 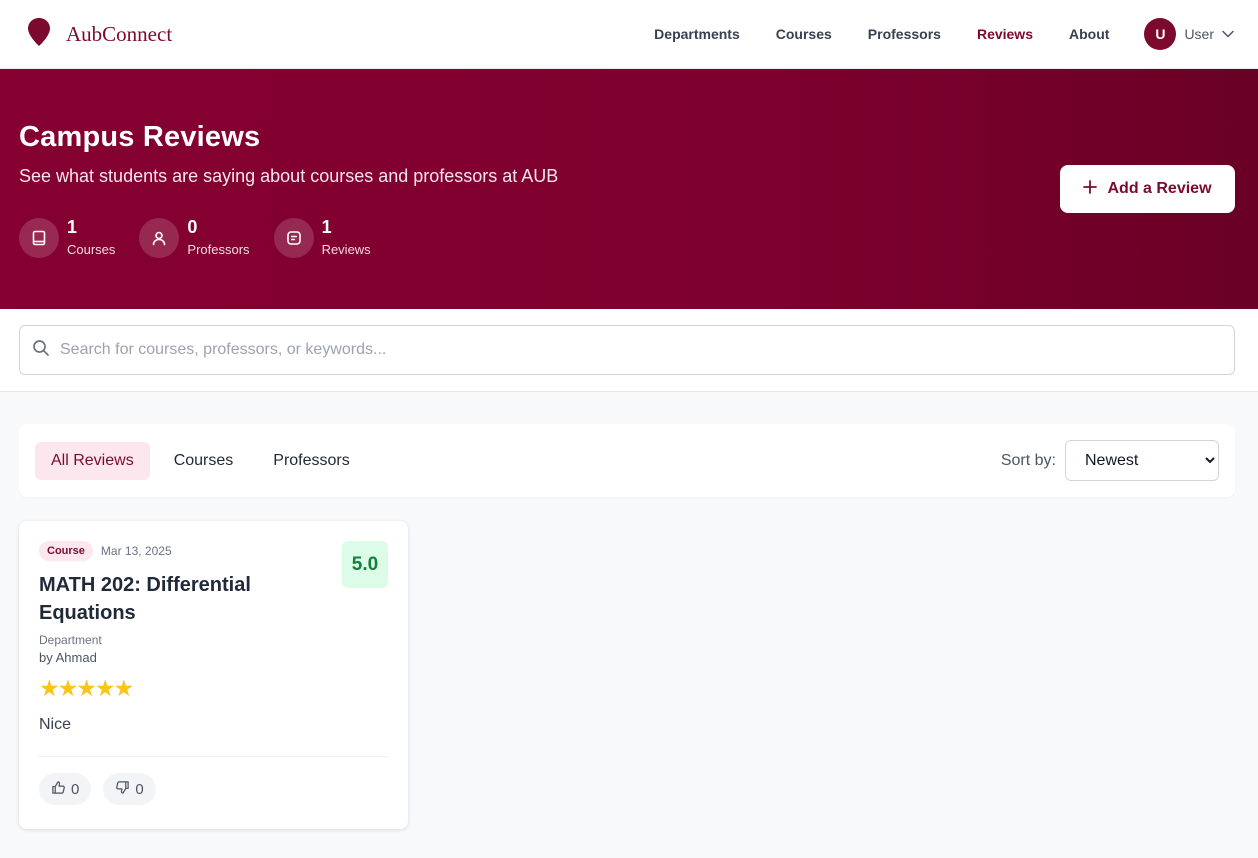 What do you see at coordinates (311, 461) in the screenshot?
I see `tab-professors: Professors` at bounding box center [311, 461].